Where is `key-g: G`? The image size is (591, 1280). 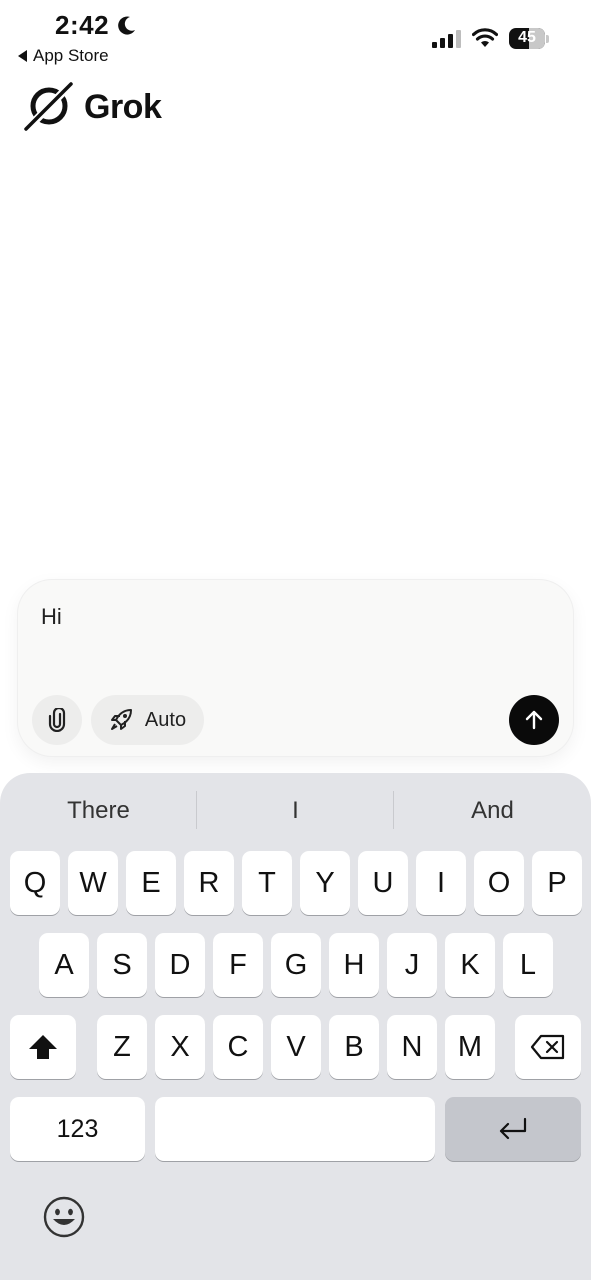
key-g: G is located at coordinates (296, 965).